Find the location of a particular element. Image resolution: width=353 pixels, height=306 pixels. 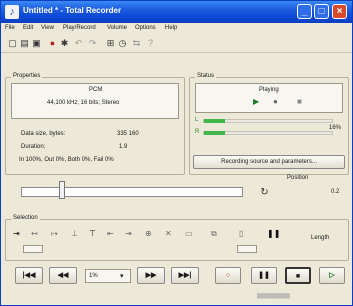

menu-play-record: Play/Record is located at coordinates (79, 28).